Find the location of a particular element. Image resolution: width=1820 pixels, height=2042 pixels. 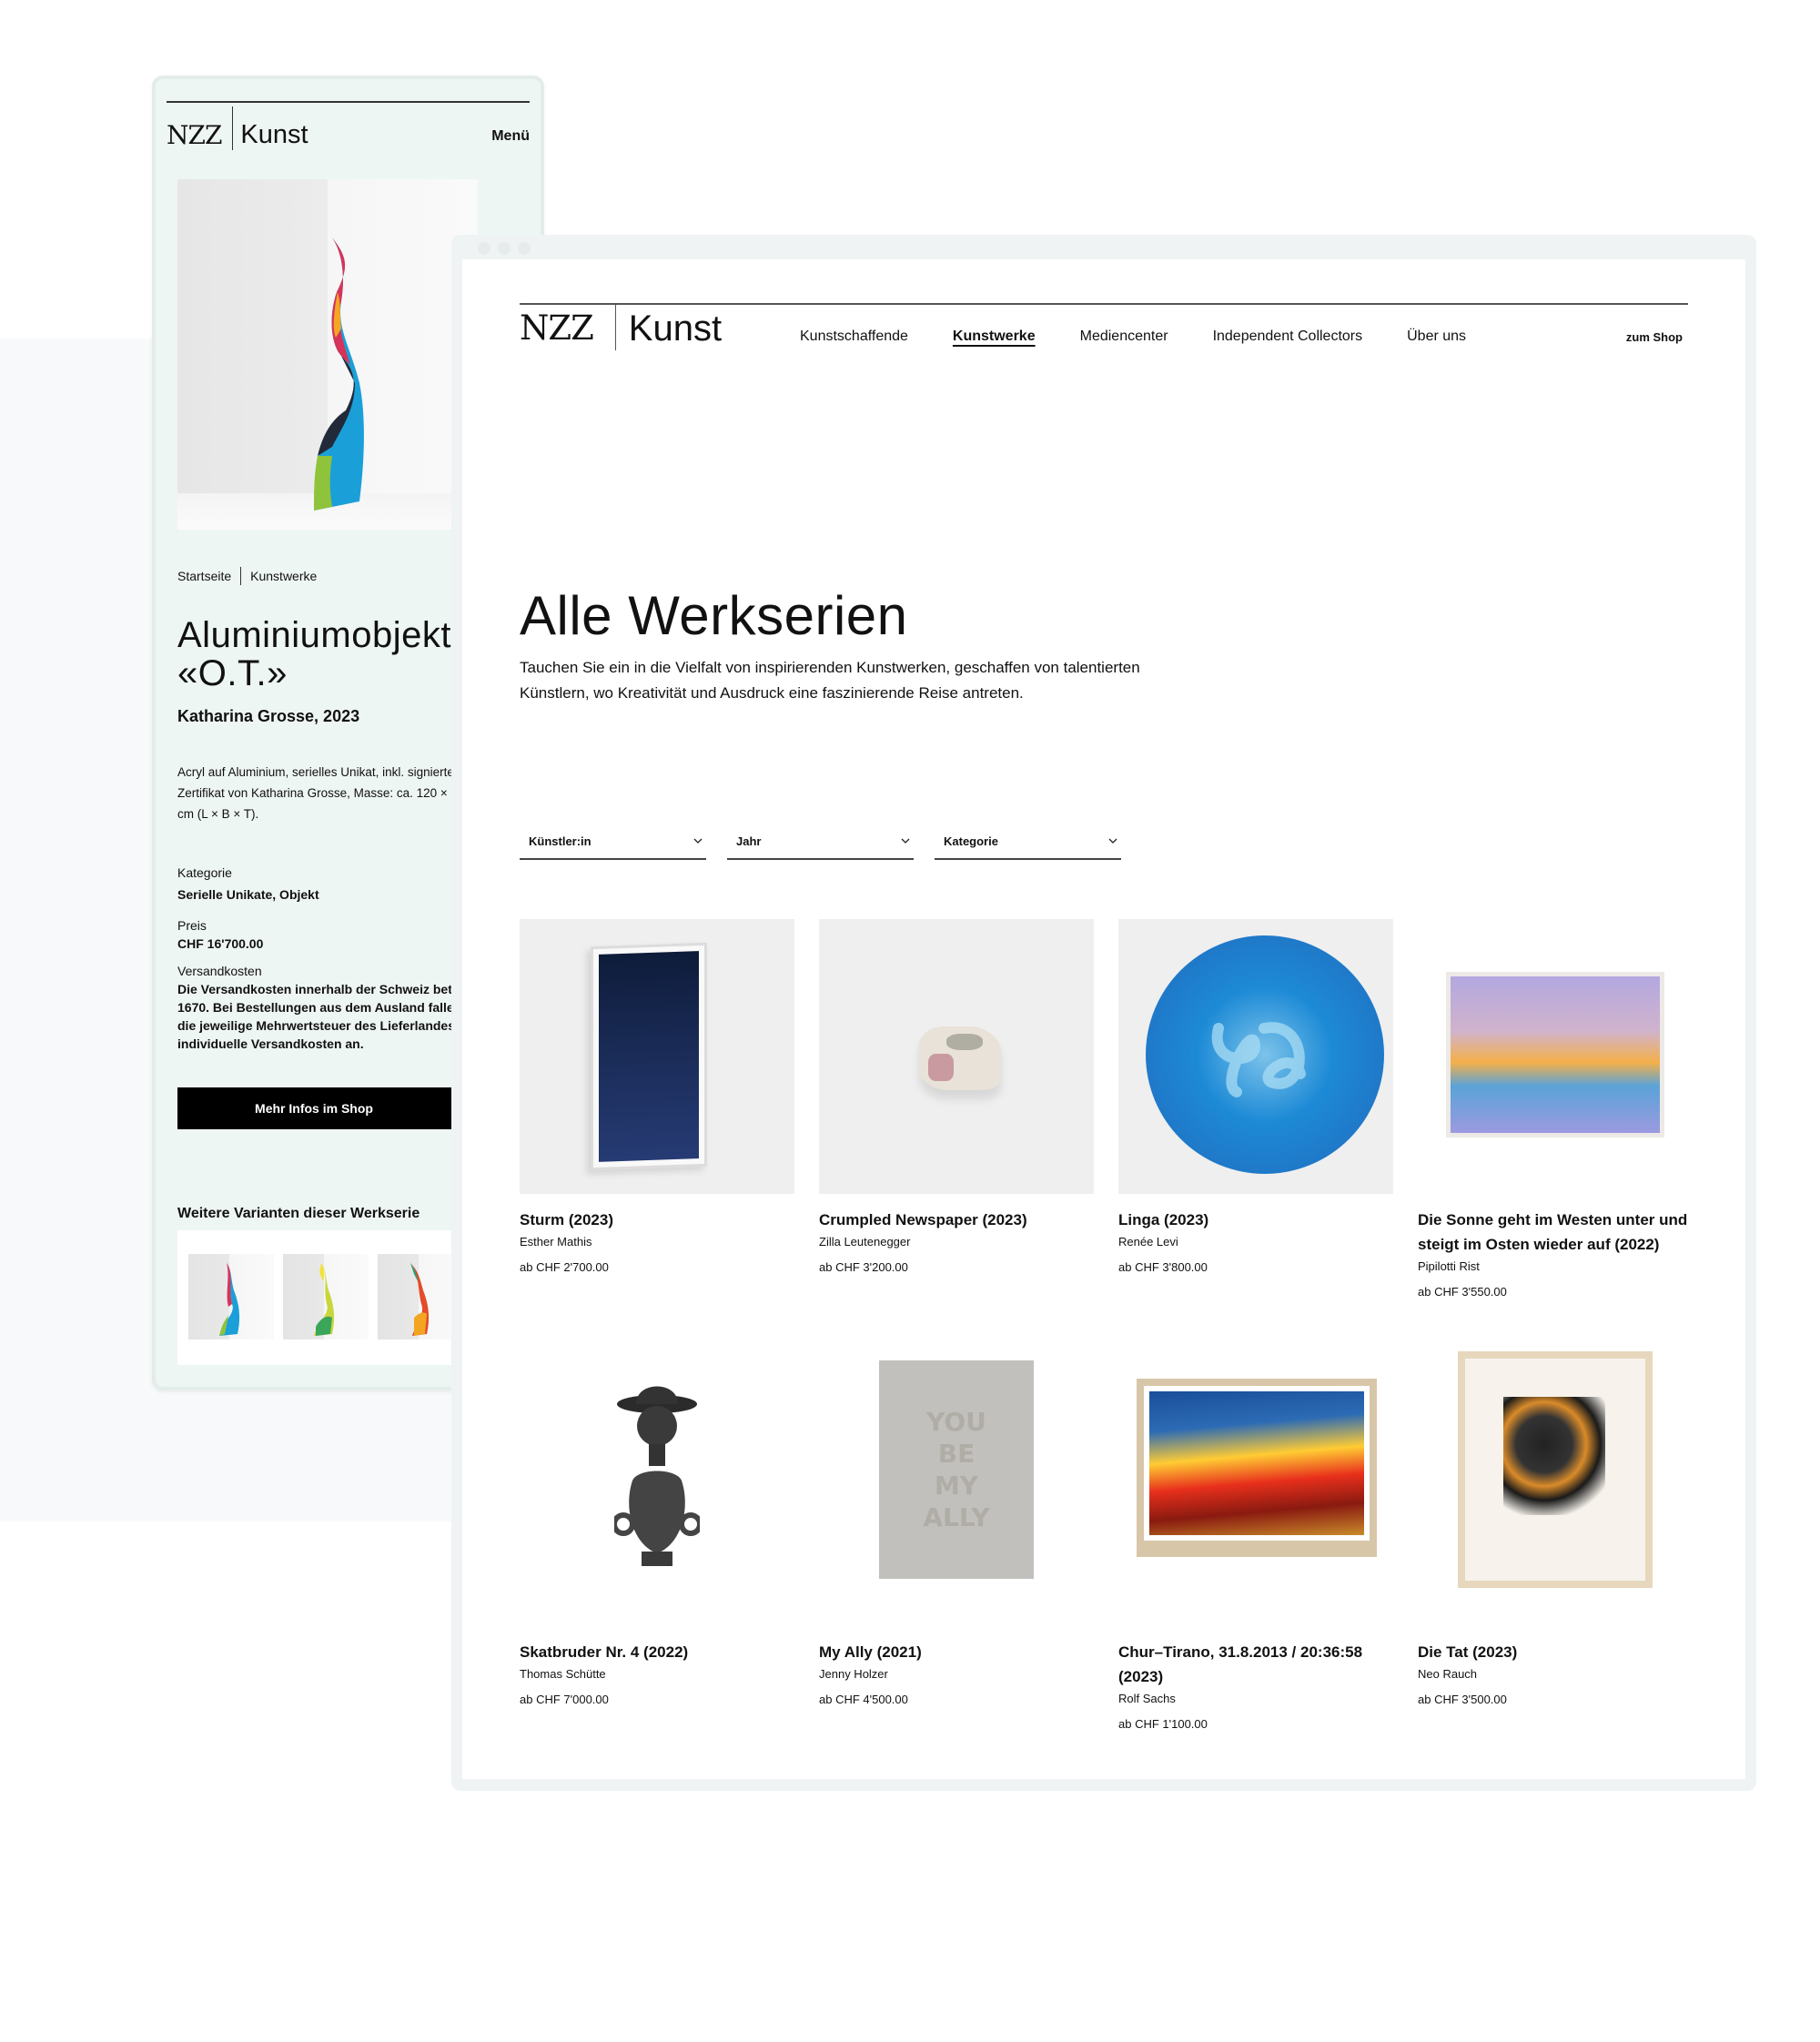

artwork-title: My Ally (2021) is located at coordinates (957, 1652).